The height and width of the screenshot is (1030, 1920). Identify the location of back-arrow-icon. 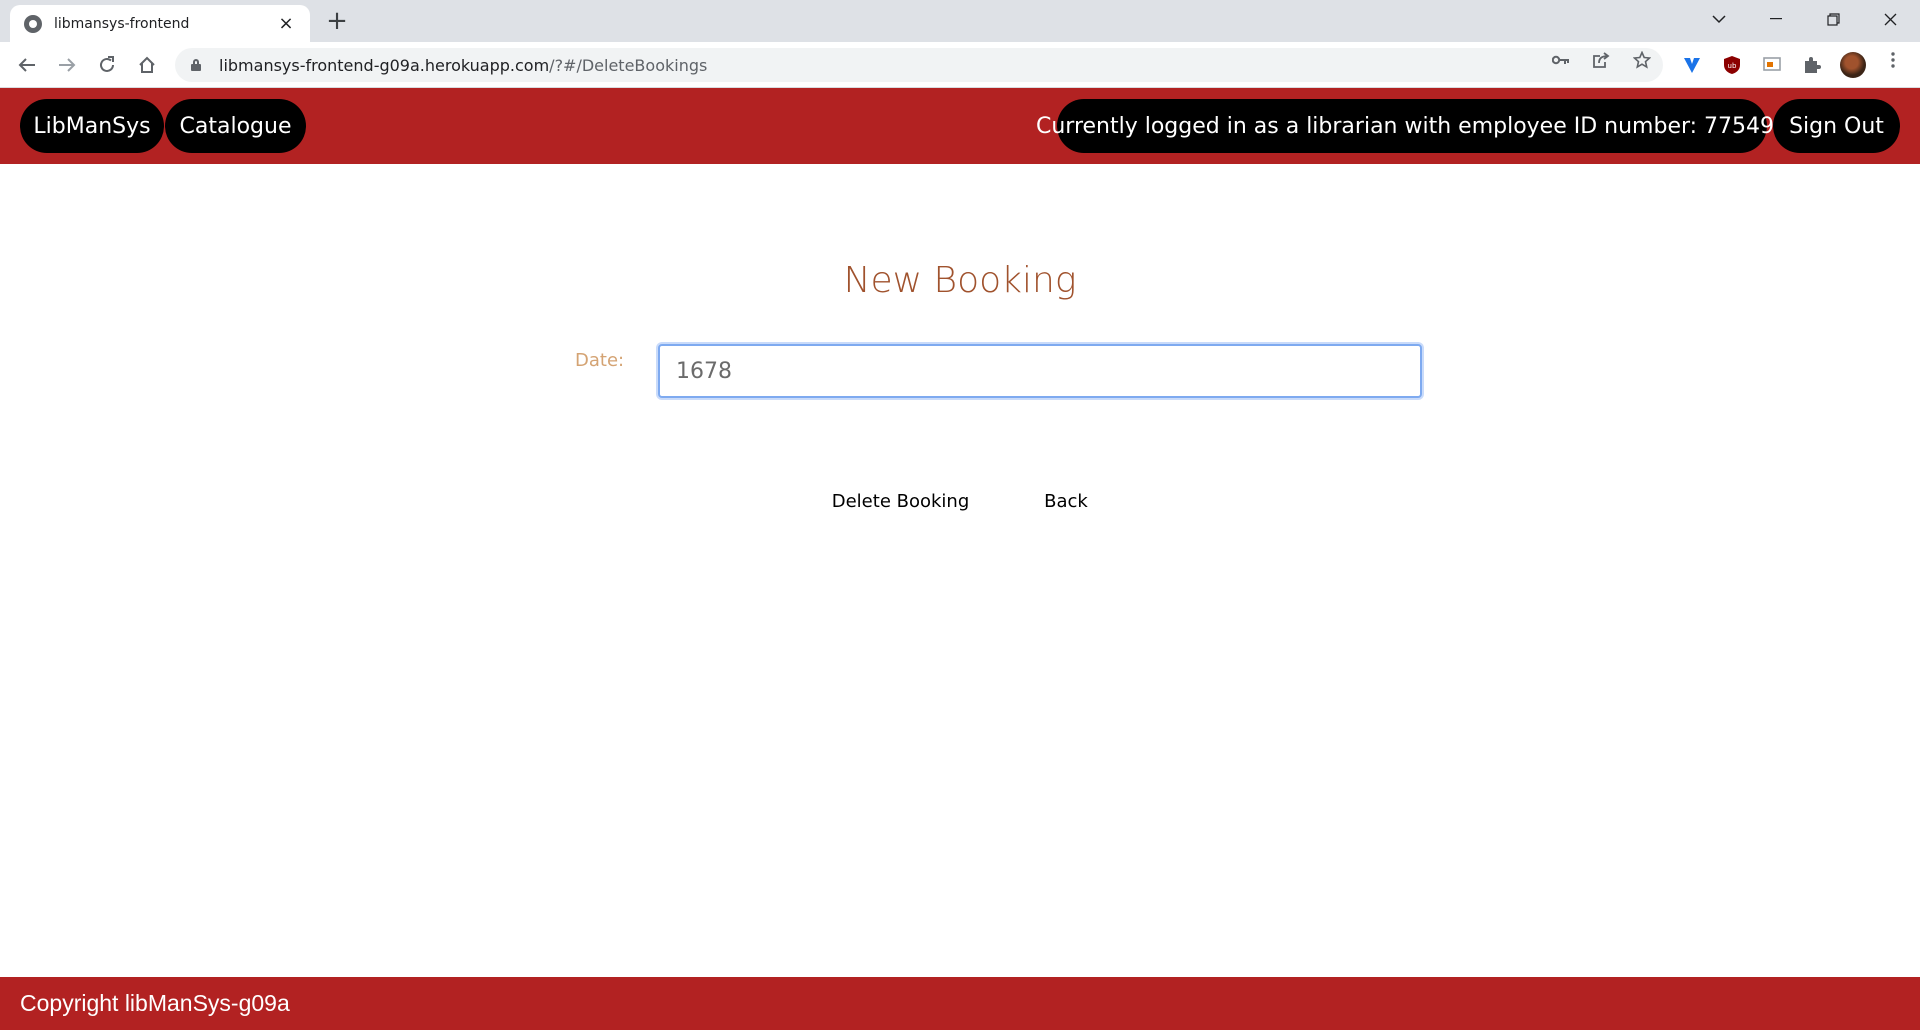
(27, 65).